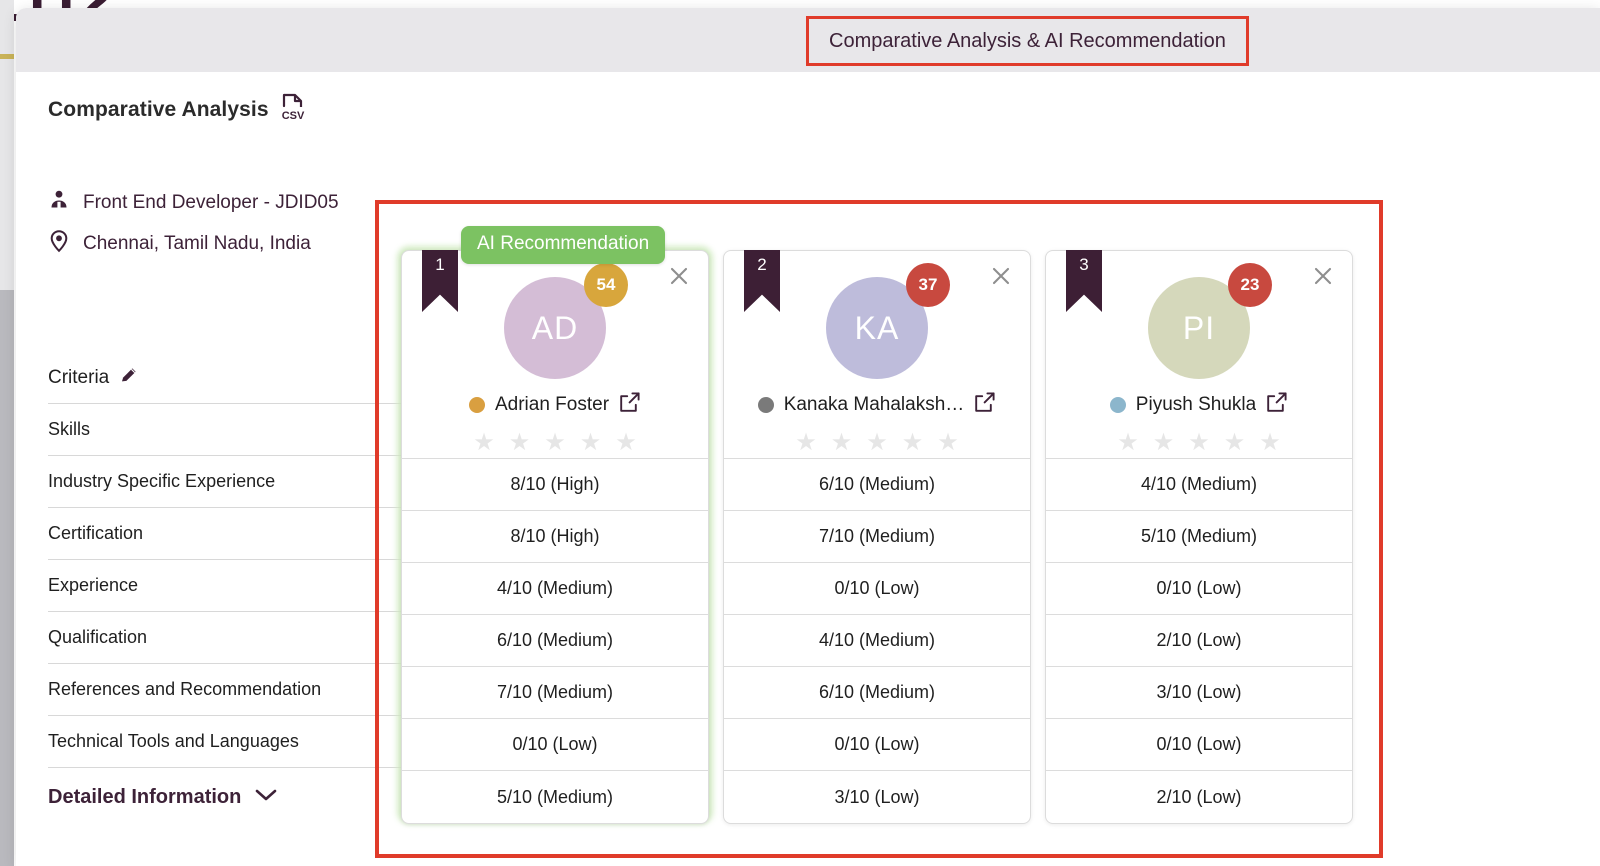  Describe the element at coordinates (7, 578) in the screenshot. I see `page-scrollbar` at that location.